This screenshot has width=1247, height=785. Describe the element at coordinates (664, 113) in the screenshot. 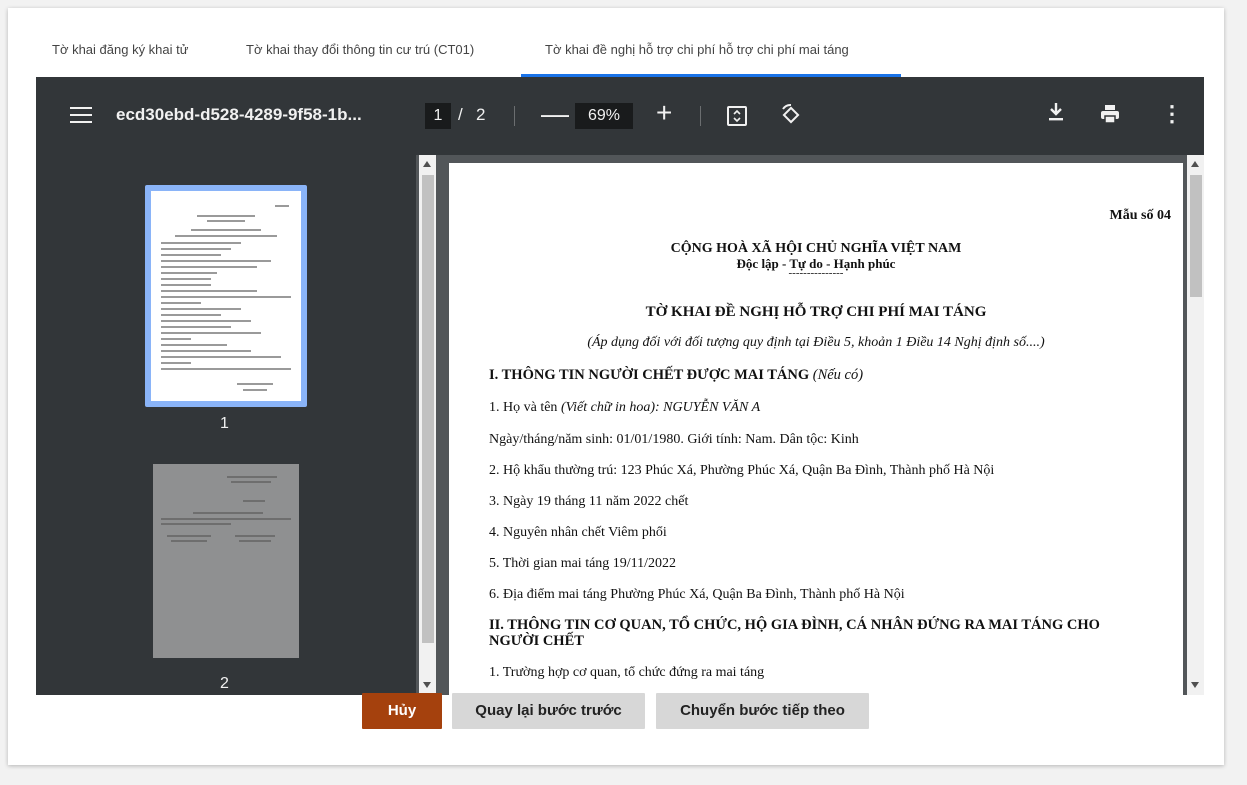

I see `plus-icon: +` at that location.